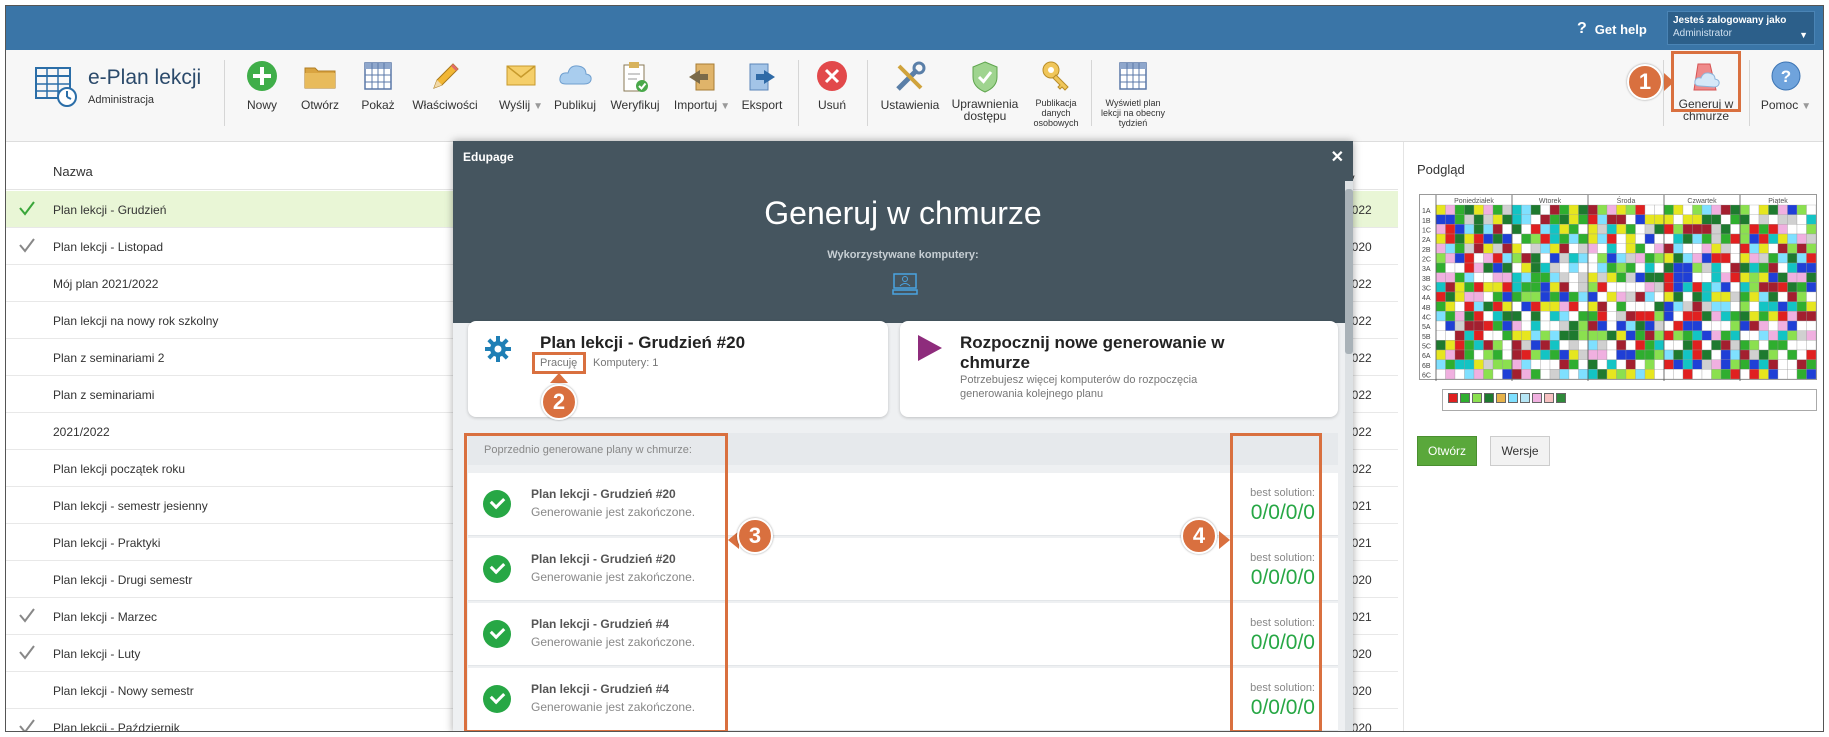 Image resolution: width=1829 pixels, height=737 pixels. What do you see at coordinates (97, 654) in the screenshot?
I see `row-name: Plan lekcji - Luty` at bounding box center [97, 654].